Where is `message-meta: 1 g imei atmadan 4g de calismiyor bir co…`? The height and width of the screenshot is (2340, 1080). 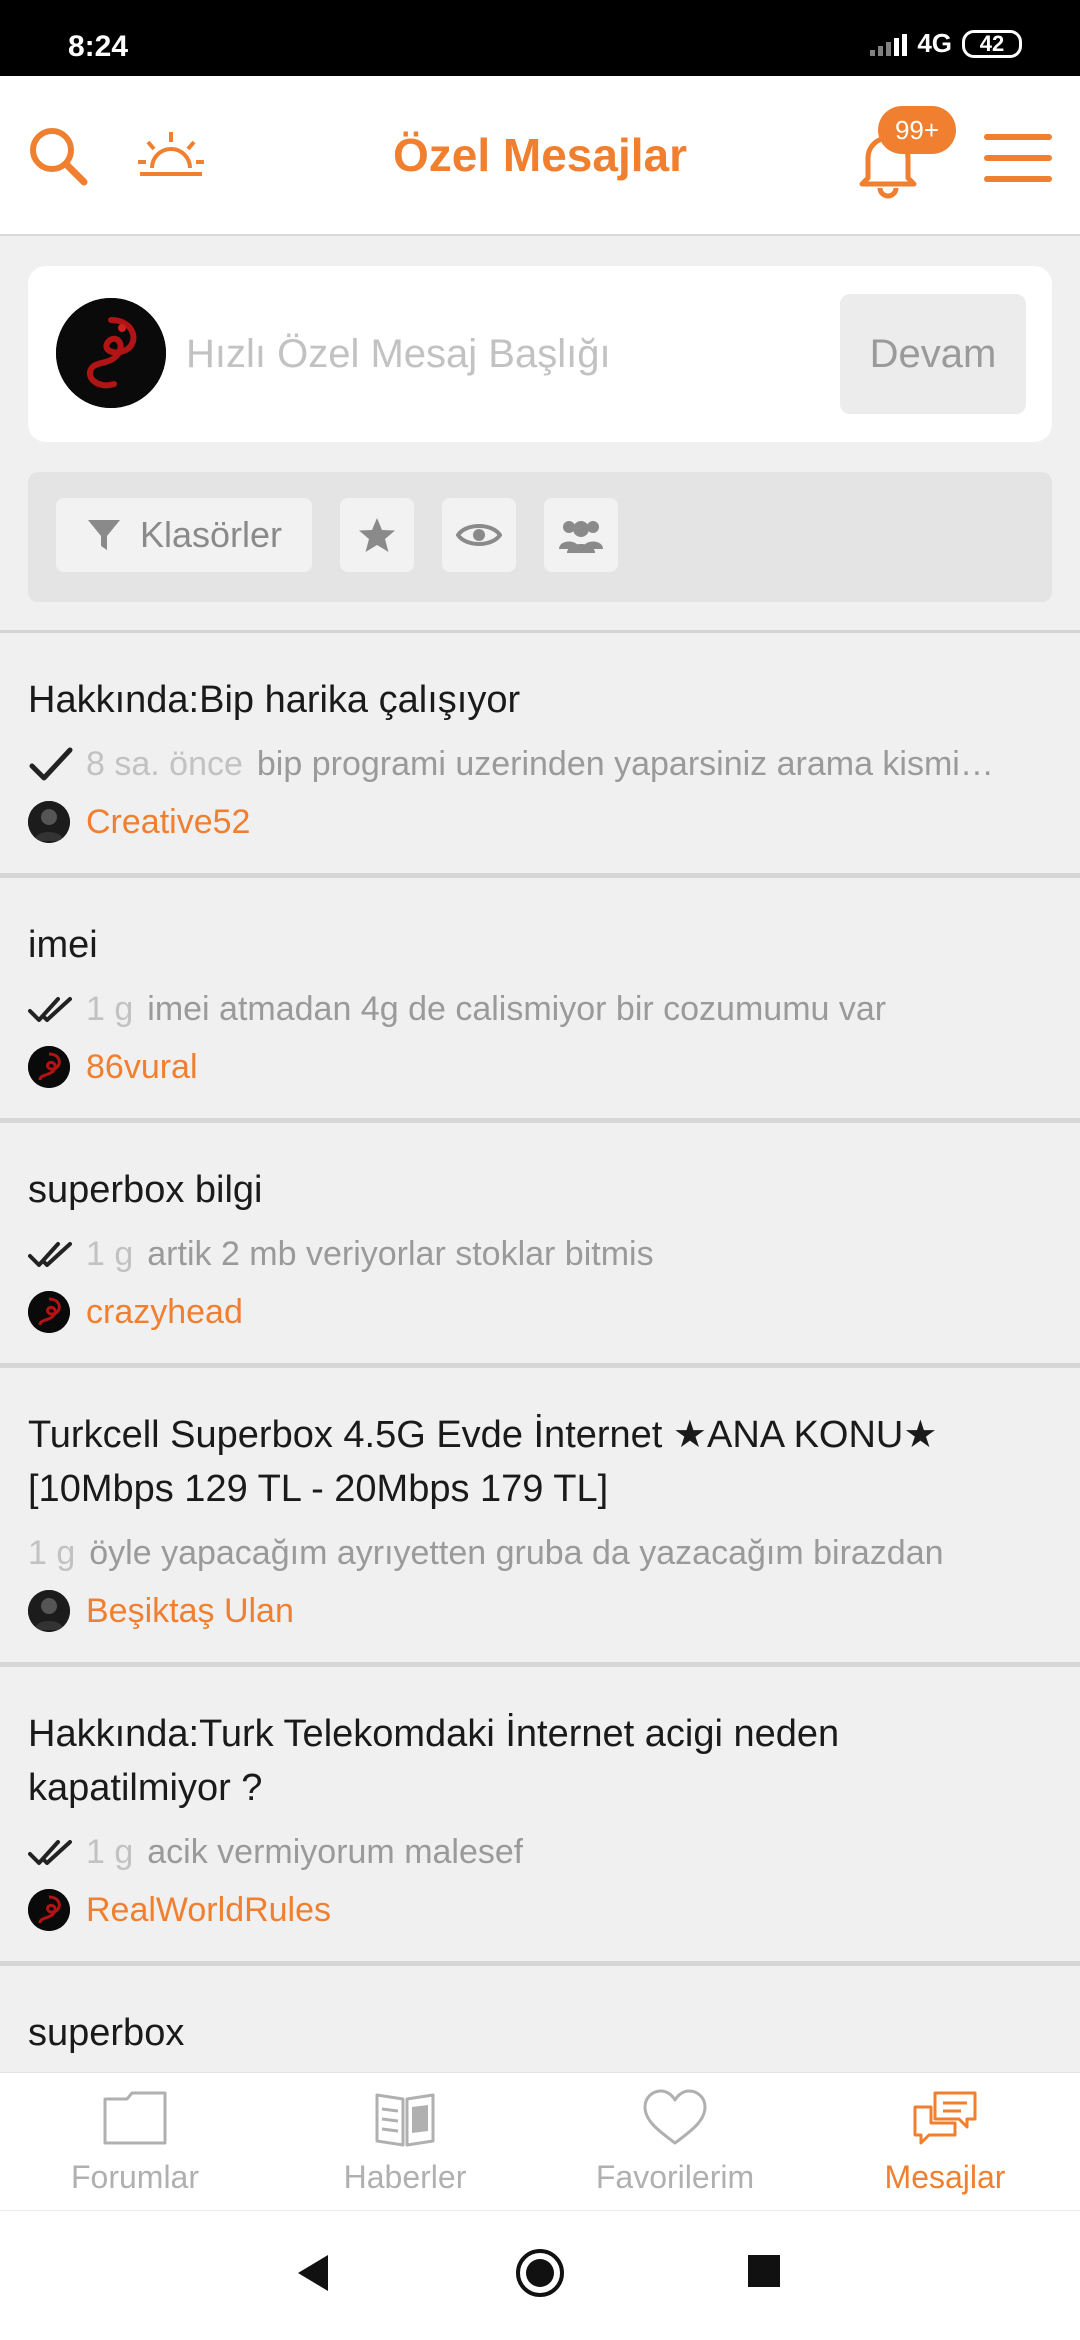 message-meta: 1 g imei atmadan 4g de calismiyor bir co… is located at coordinates (540, 1009).